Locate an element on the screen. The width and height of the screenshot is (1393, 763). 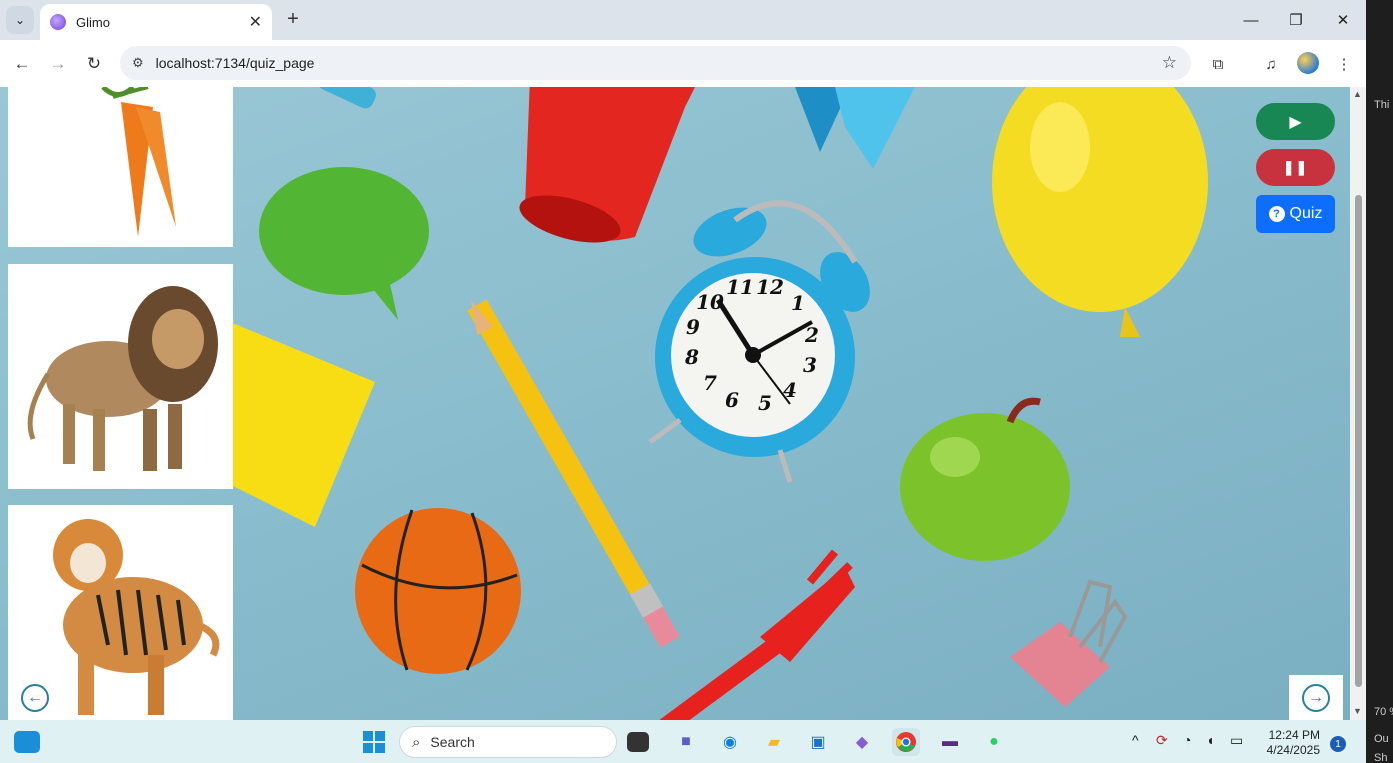
clock-number-7: 7 is located at coordinates (710, 383).